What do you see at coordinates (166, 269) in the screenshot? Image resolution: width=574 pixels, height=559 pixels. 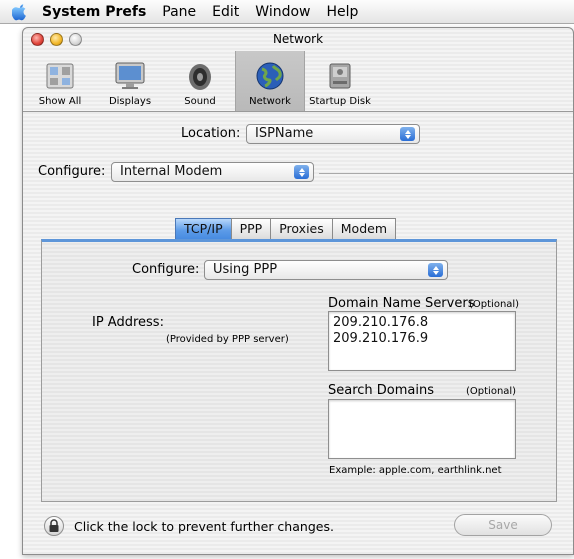 I see `tcpip-configure-label: Configure:` at bounding box center [166, 269].